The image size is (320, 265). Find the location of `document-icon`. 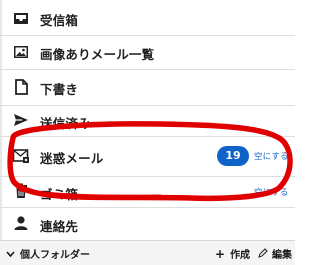

document-icon is located at coordinates (21, 87).